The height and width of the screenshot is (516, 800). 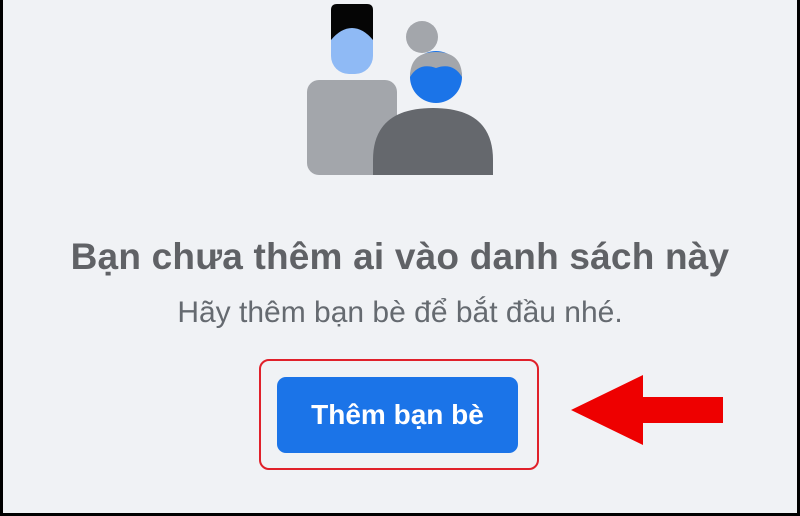 I want to click on empty-state-title: Bạn chưa thêm ai vào danh sách này, so click(x=400, y=256).